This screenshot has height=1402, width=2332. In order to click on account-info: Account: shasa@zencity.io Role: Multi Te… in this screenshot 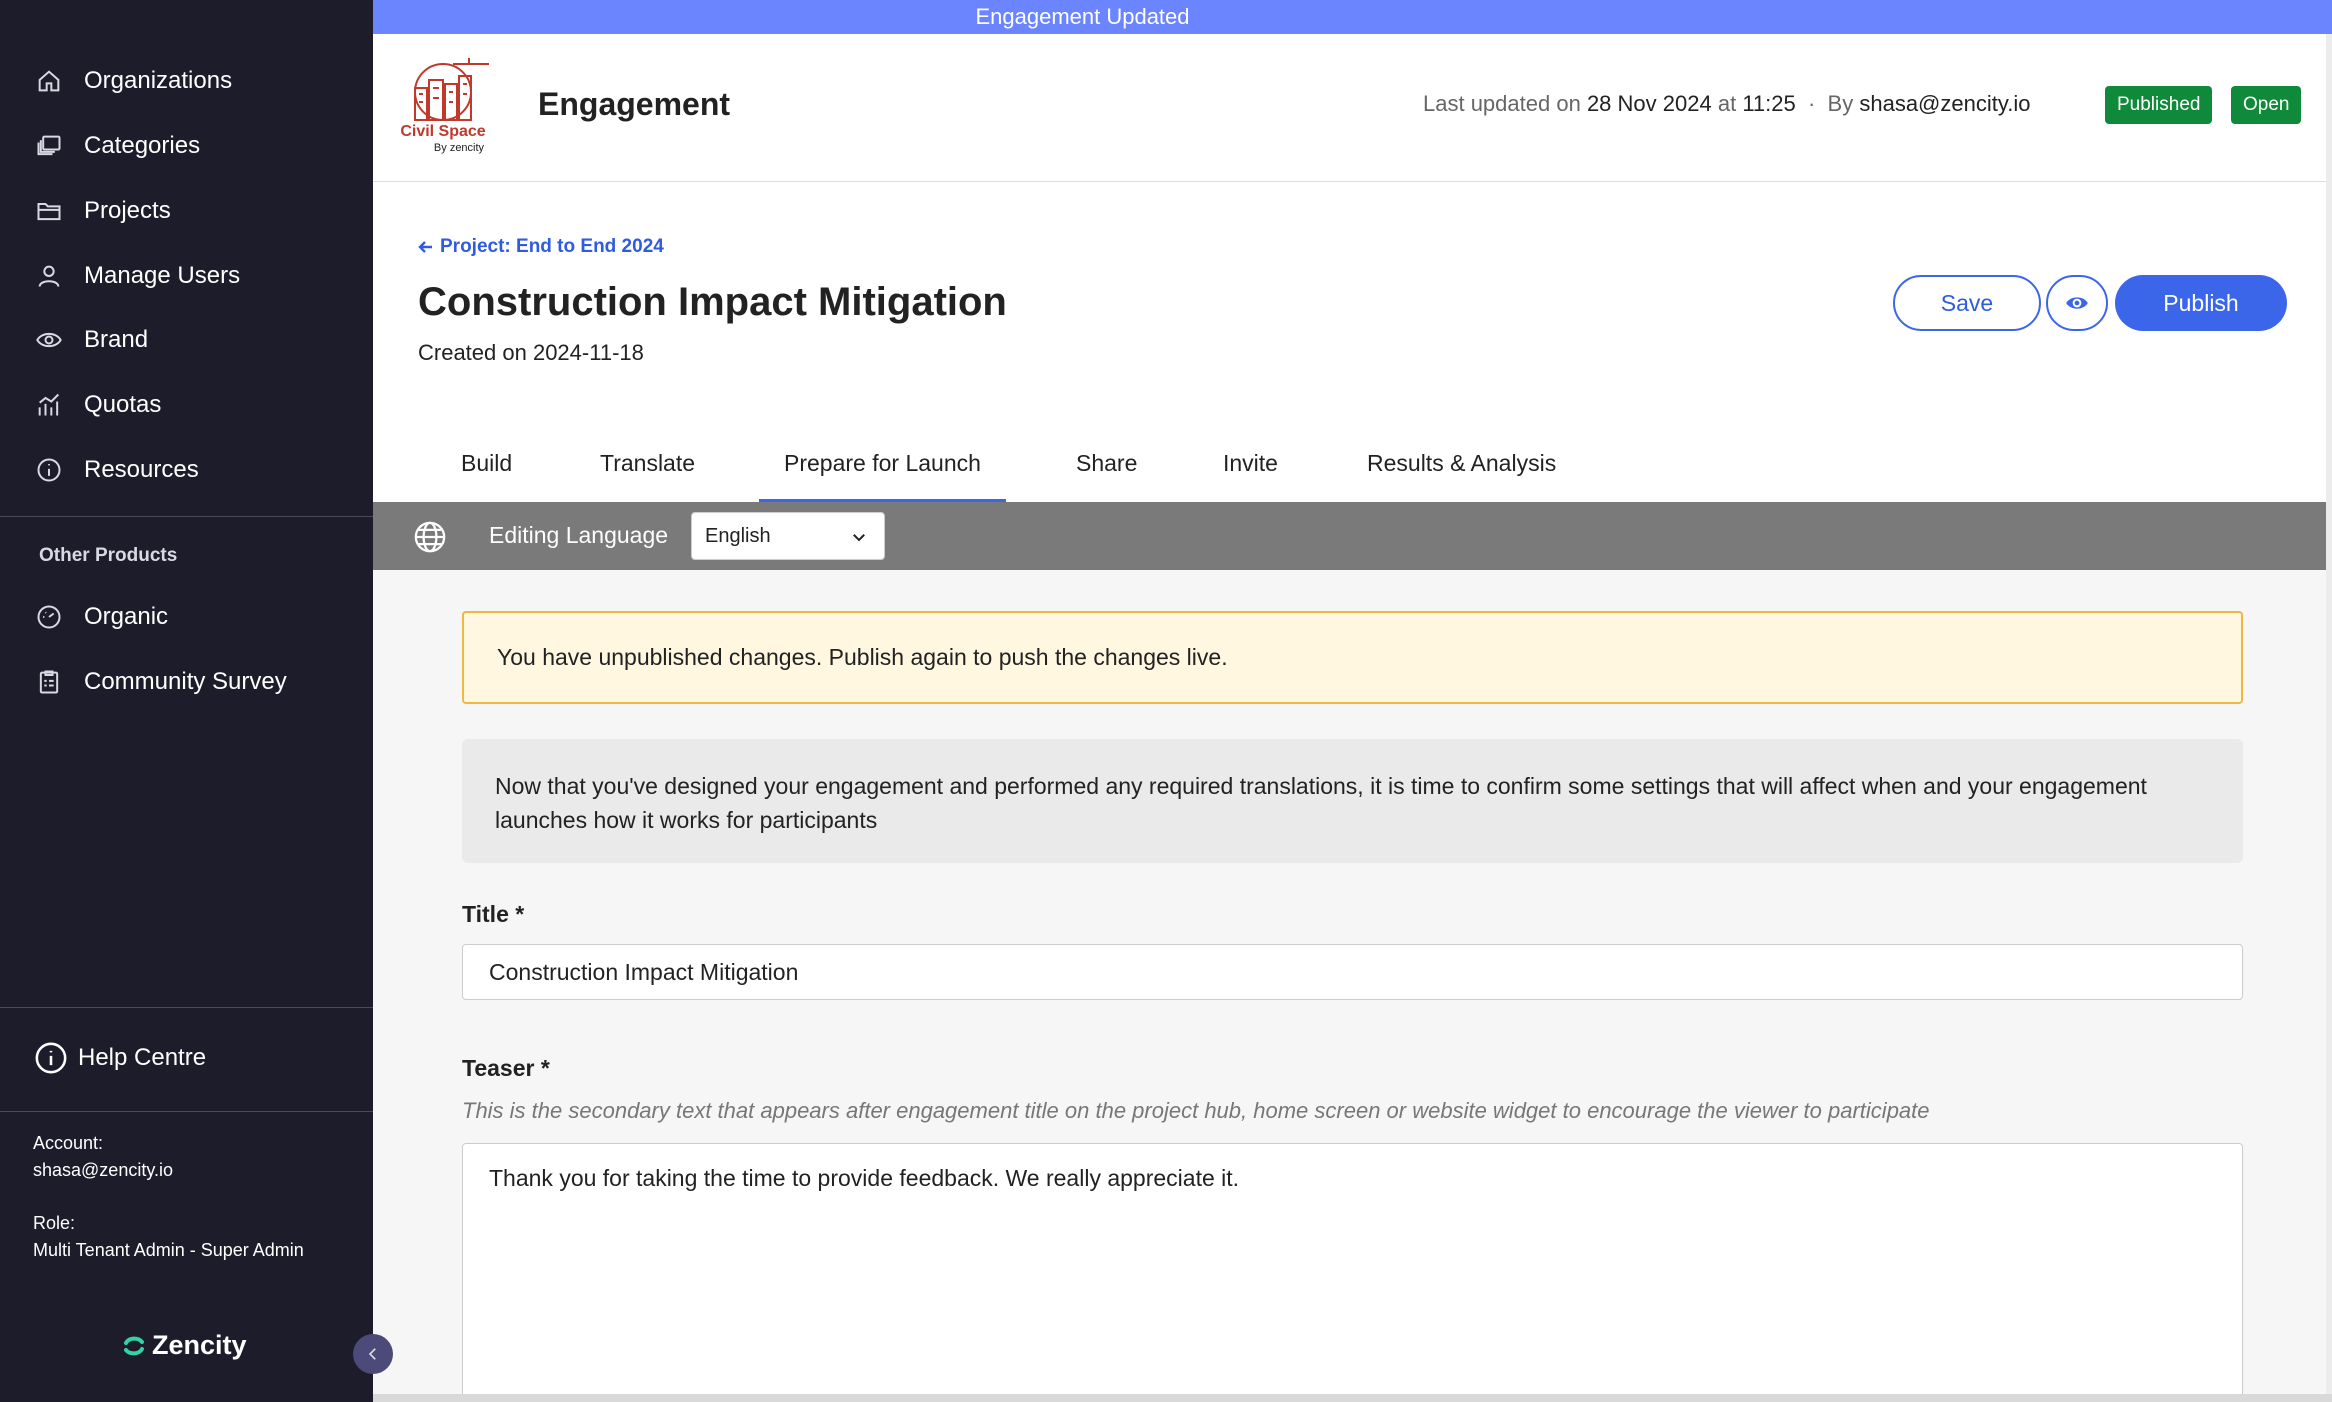, I will do `click(168, 1197)`.